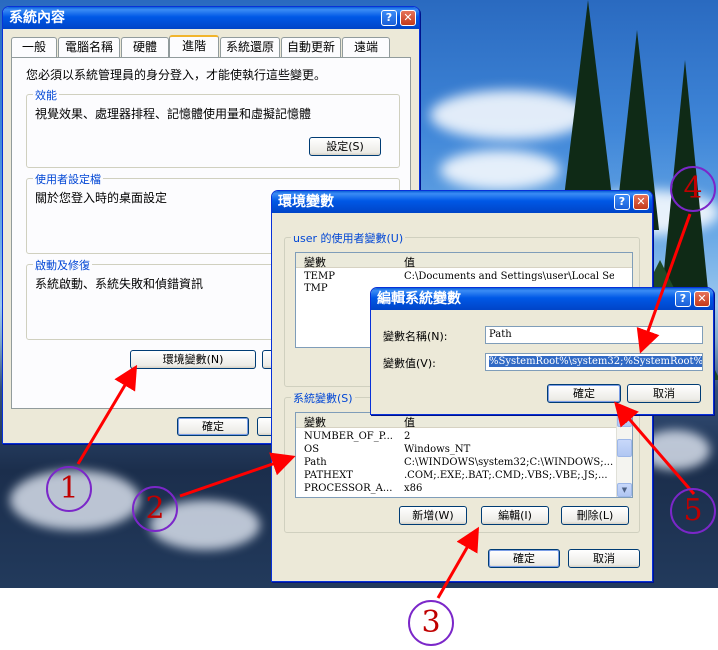 The height and width of the screenshot is (650, 718). I want to click on tab-advanced: 進階, so click(194, 46).